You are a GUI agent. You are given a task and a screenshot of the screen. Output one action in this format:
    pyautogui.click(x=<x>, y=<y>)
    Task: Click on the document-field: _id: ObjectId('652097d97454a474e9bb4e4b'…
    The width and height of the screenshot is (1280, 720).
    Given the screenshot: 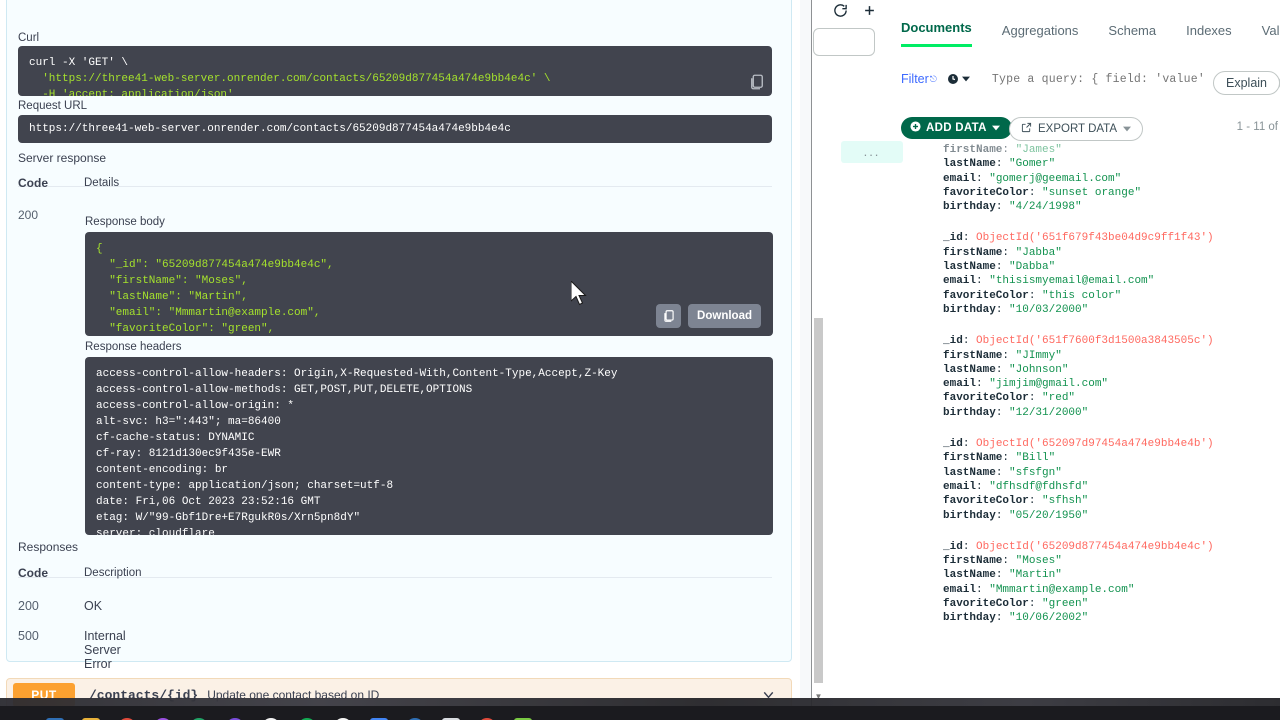 What is the action you would take?
    pyautogui.click(x=1111, y=444)
    